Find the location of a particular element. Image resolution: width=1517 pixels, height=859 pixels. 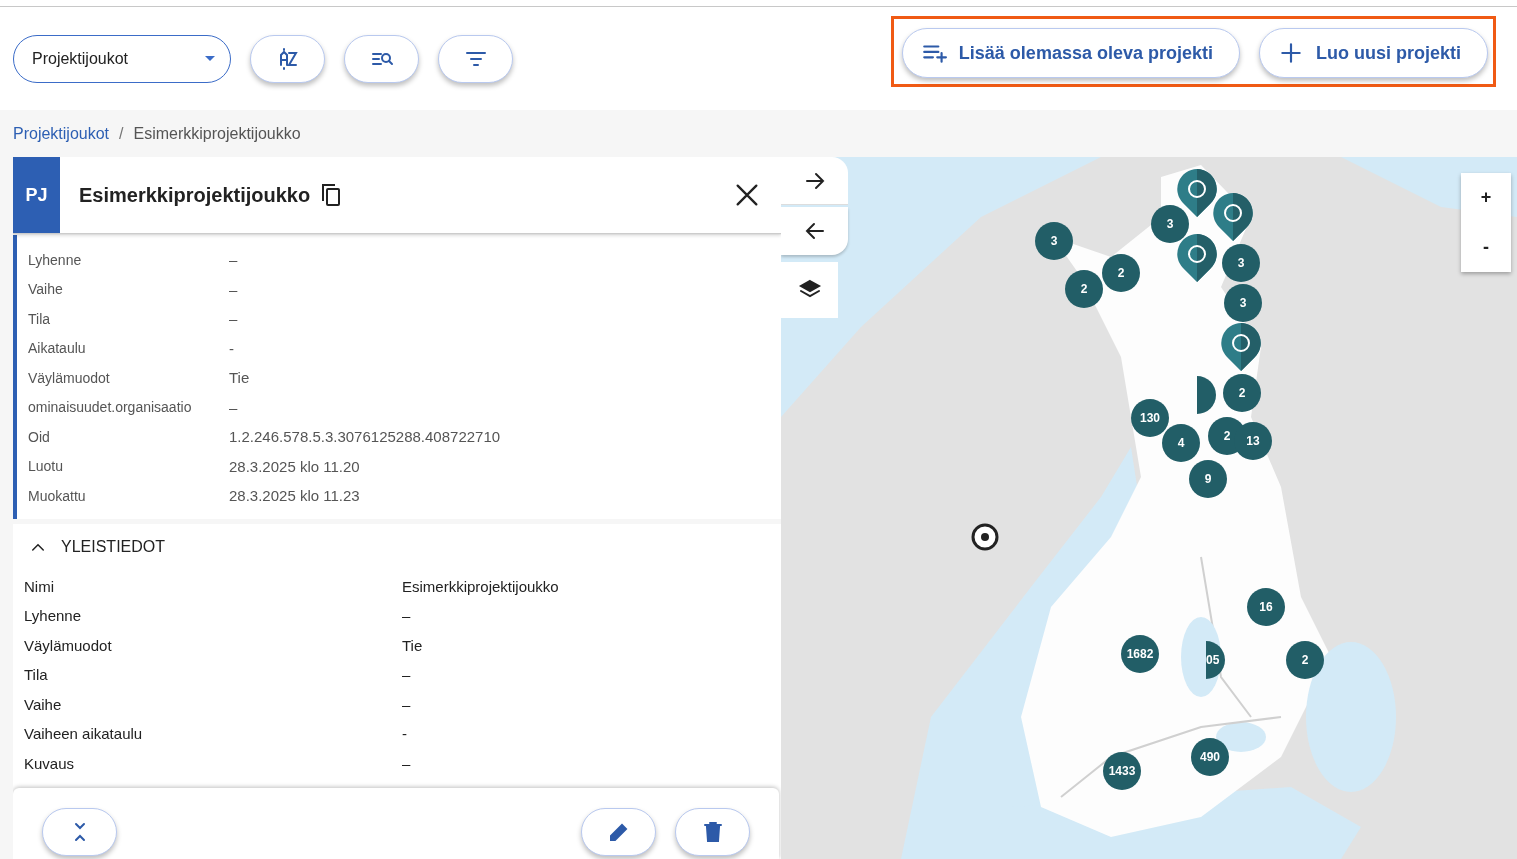

project-badge: PJ is located at coordinates (36, 195).